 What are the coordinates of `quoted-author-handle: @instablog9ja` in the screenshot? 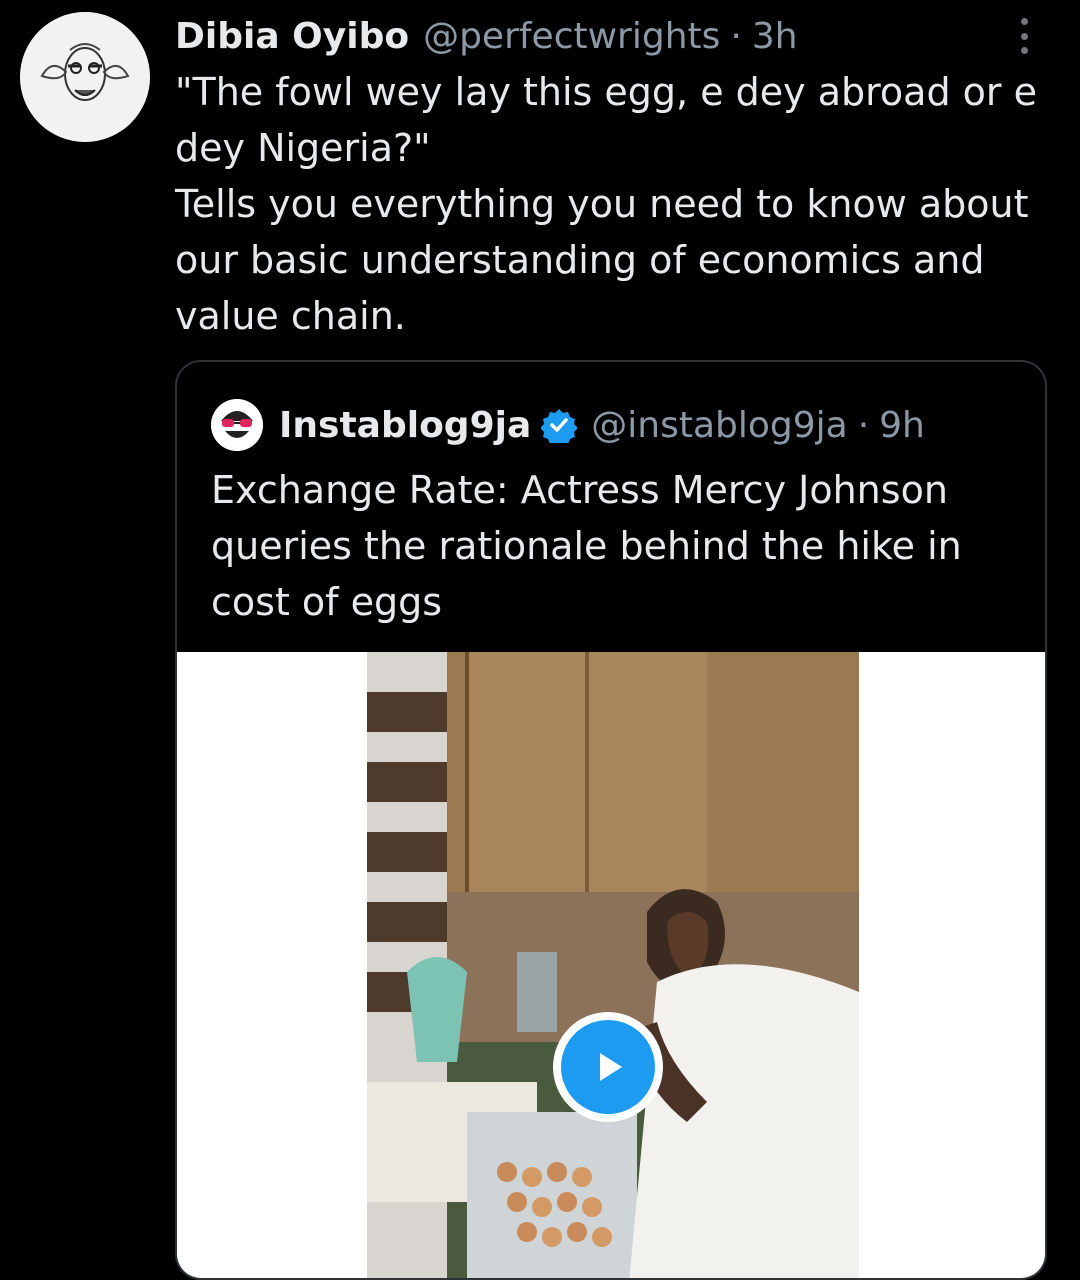 It's located at (719, 425).